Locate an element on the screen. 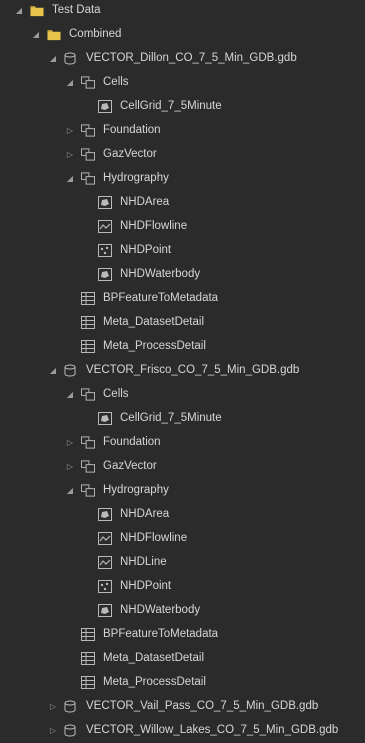 The height and width of the screenshot is (743, 365). folder-icon is located at coordinates (54, 34).